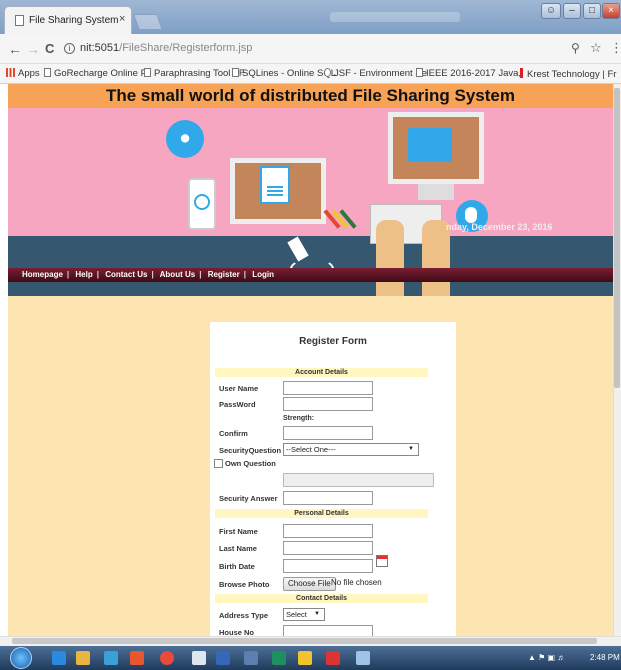 This screenshot has height=670, width=621. Describe the element at coordinates (237, 566) in the screenshot. I see `label-birth-date: Birth Date` at that location.